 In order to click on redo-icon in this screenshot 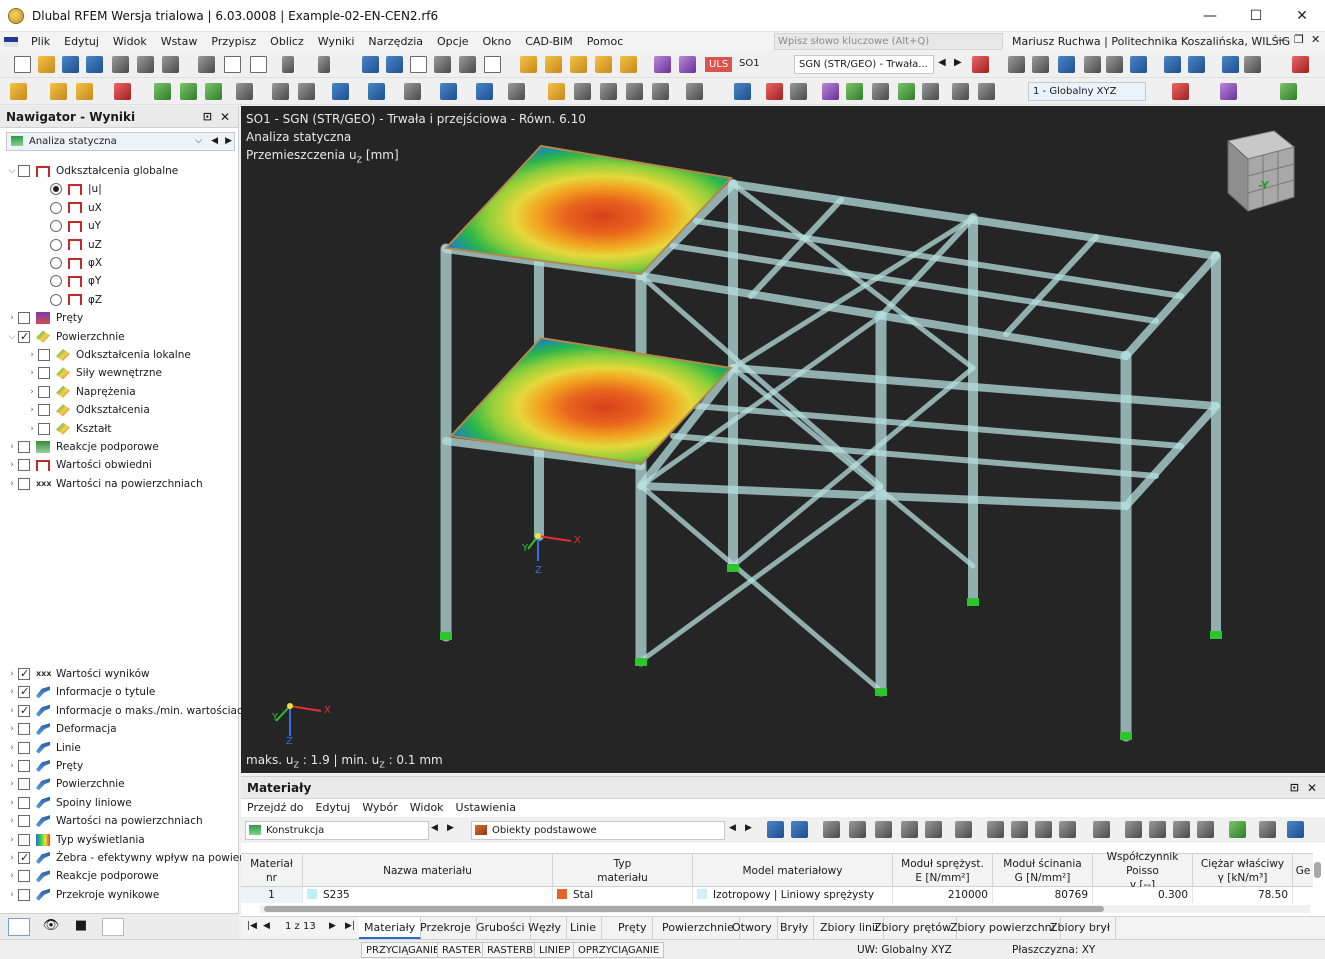, I will do `click(324, 64)`.